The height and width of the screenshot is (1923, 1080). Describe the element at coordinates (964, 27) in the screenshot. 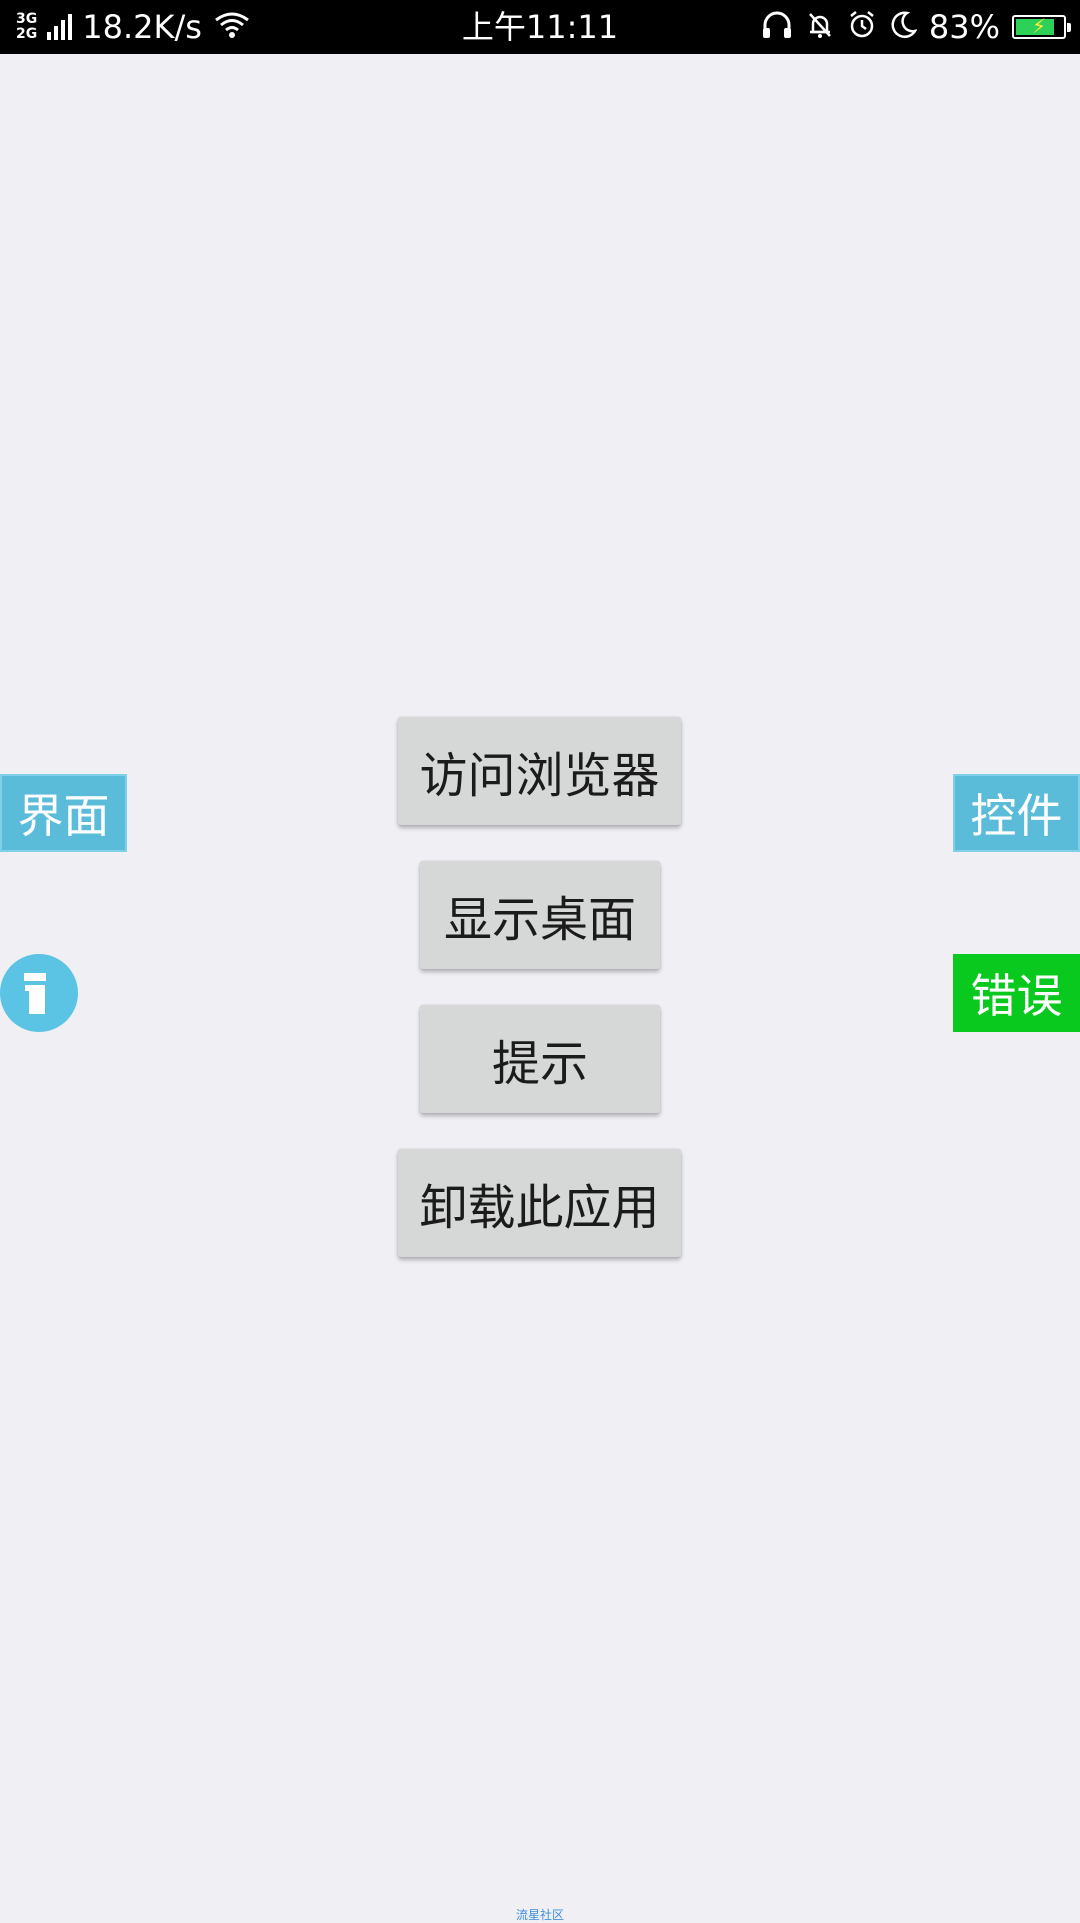

I see `battery-percent: 83%` at that location.